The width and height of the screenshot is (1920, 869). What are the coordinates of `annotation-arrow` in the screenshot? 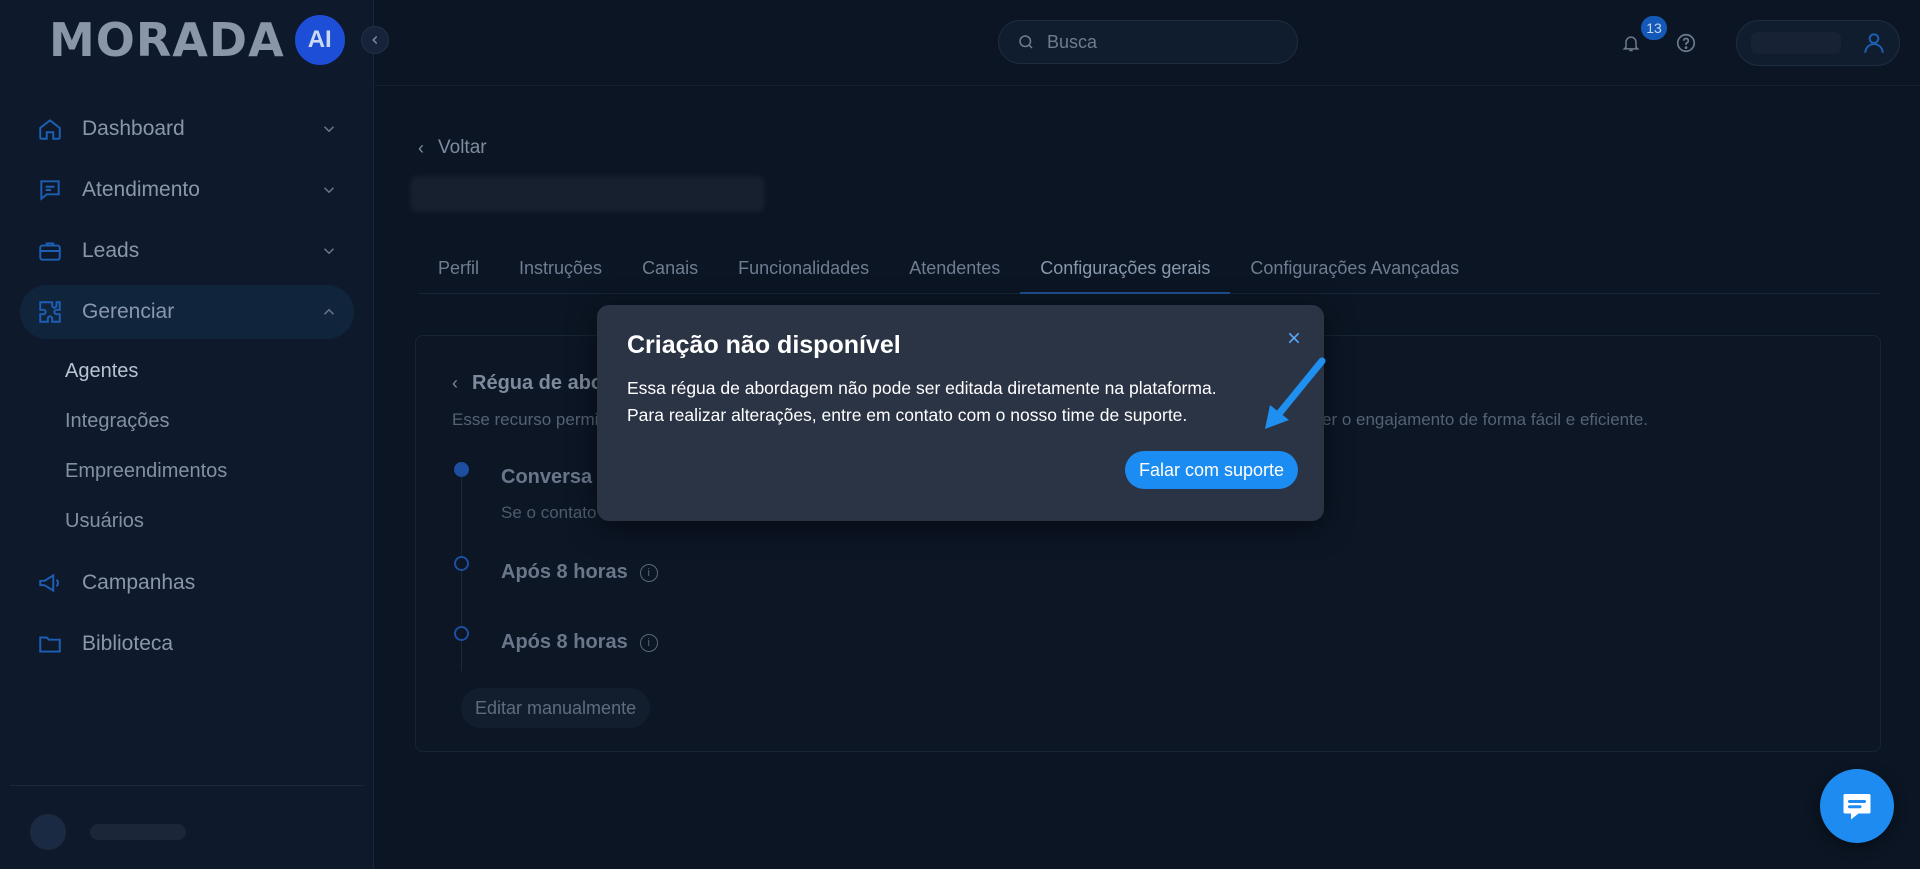 It's located at (1295, 393).